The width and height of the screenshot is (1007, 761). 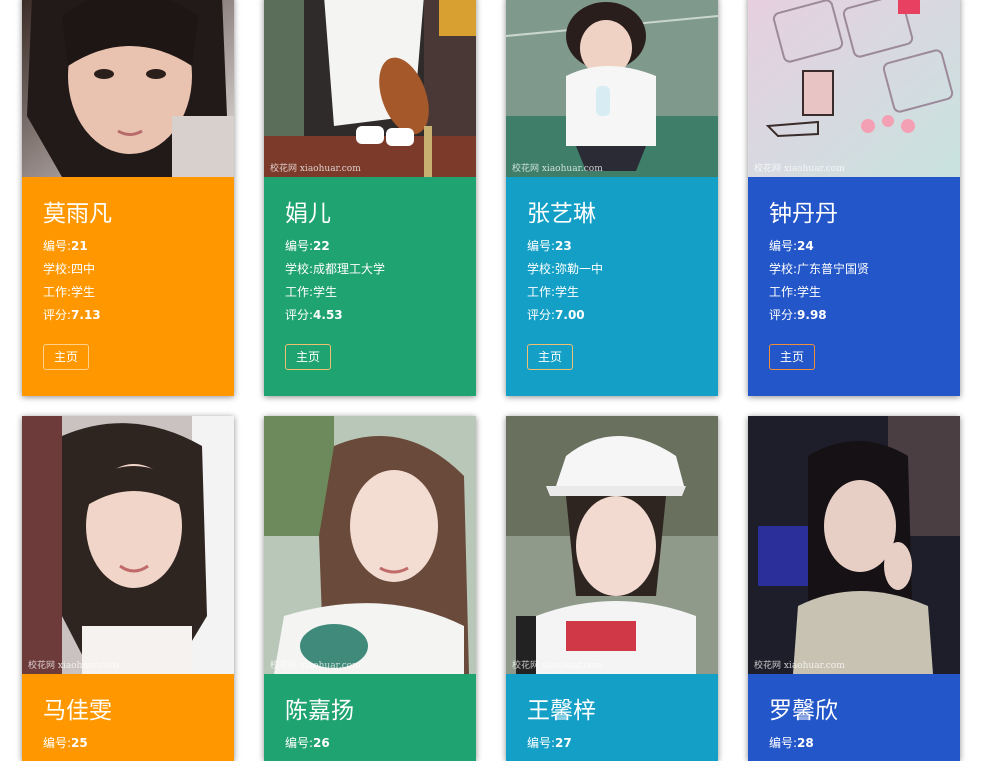 I want to click on profile-score: 评分:9.98, so click(x=798, y=315).